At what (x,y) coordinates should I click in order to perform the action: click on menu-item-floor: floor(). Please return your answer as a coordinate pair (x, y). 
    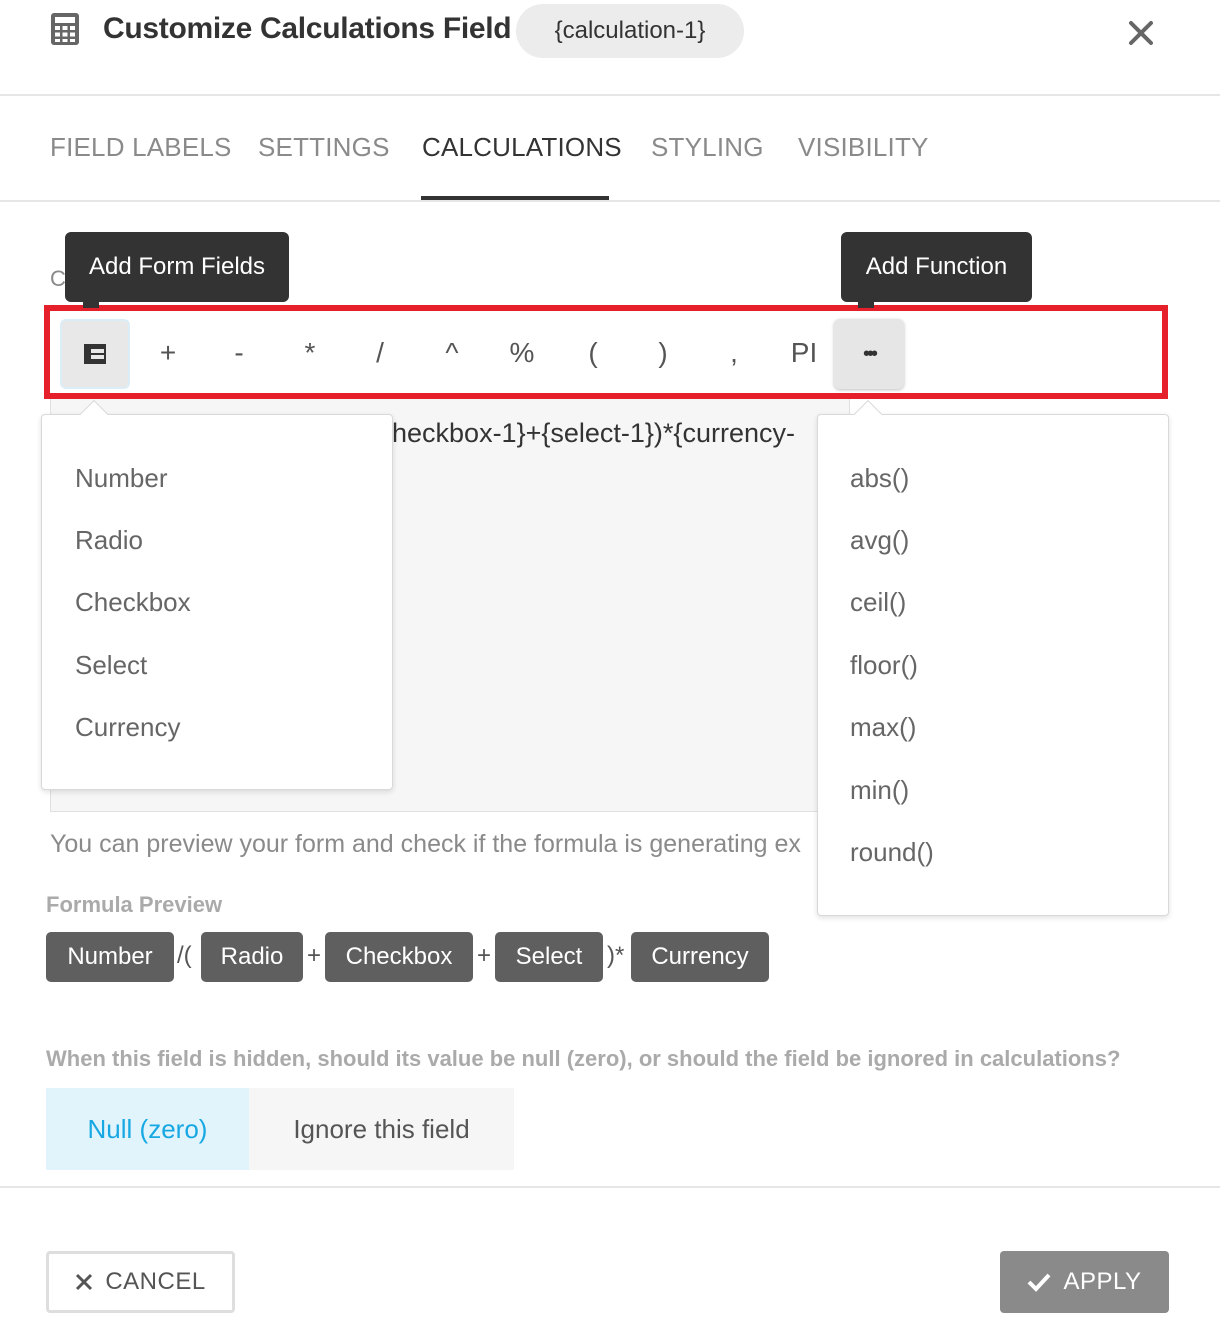
    Looking at the image, I should click on (884, 665).